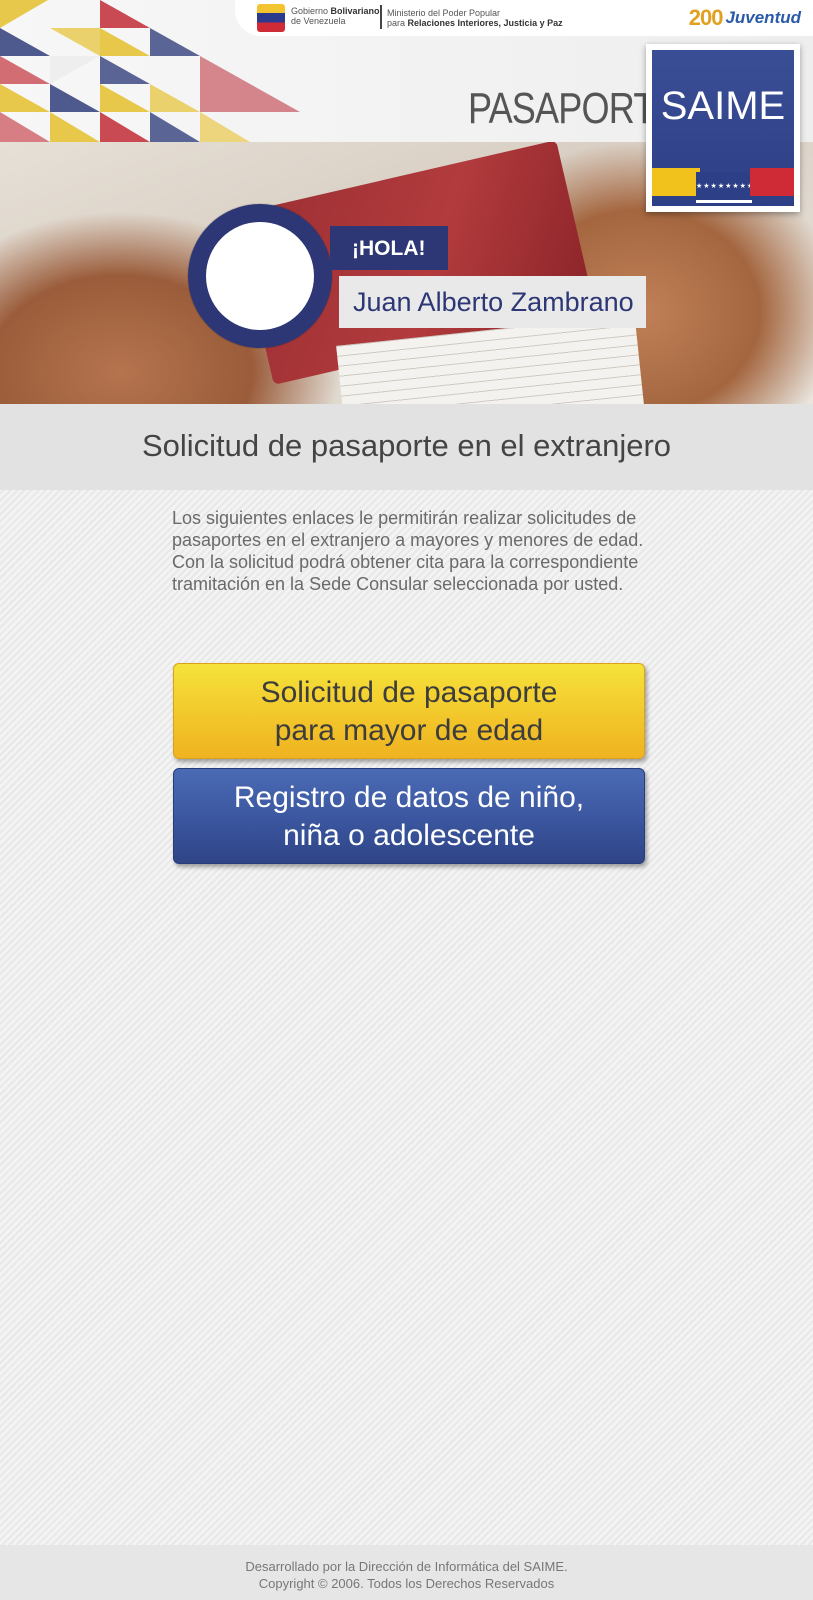 The image size is (813, 1600). I want to click on ministry-line2-a: para, so click(397, 23).